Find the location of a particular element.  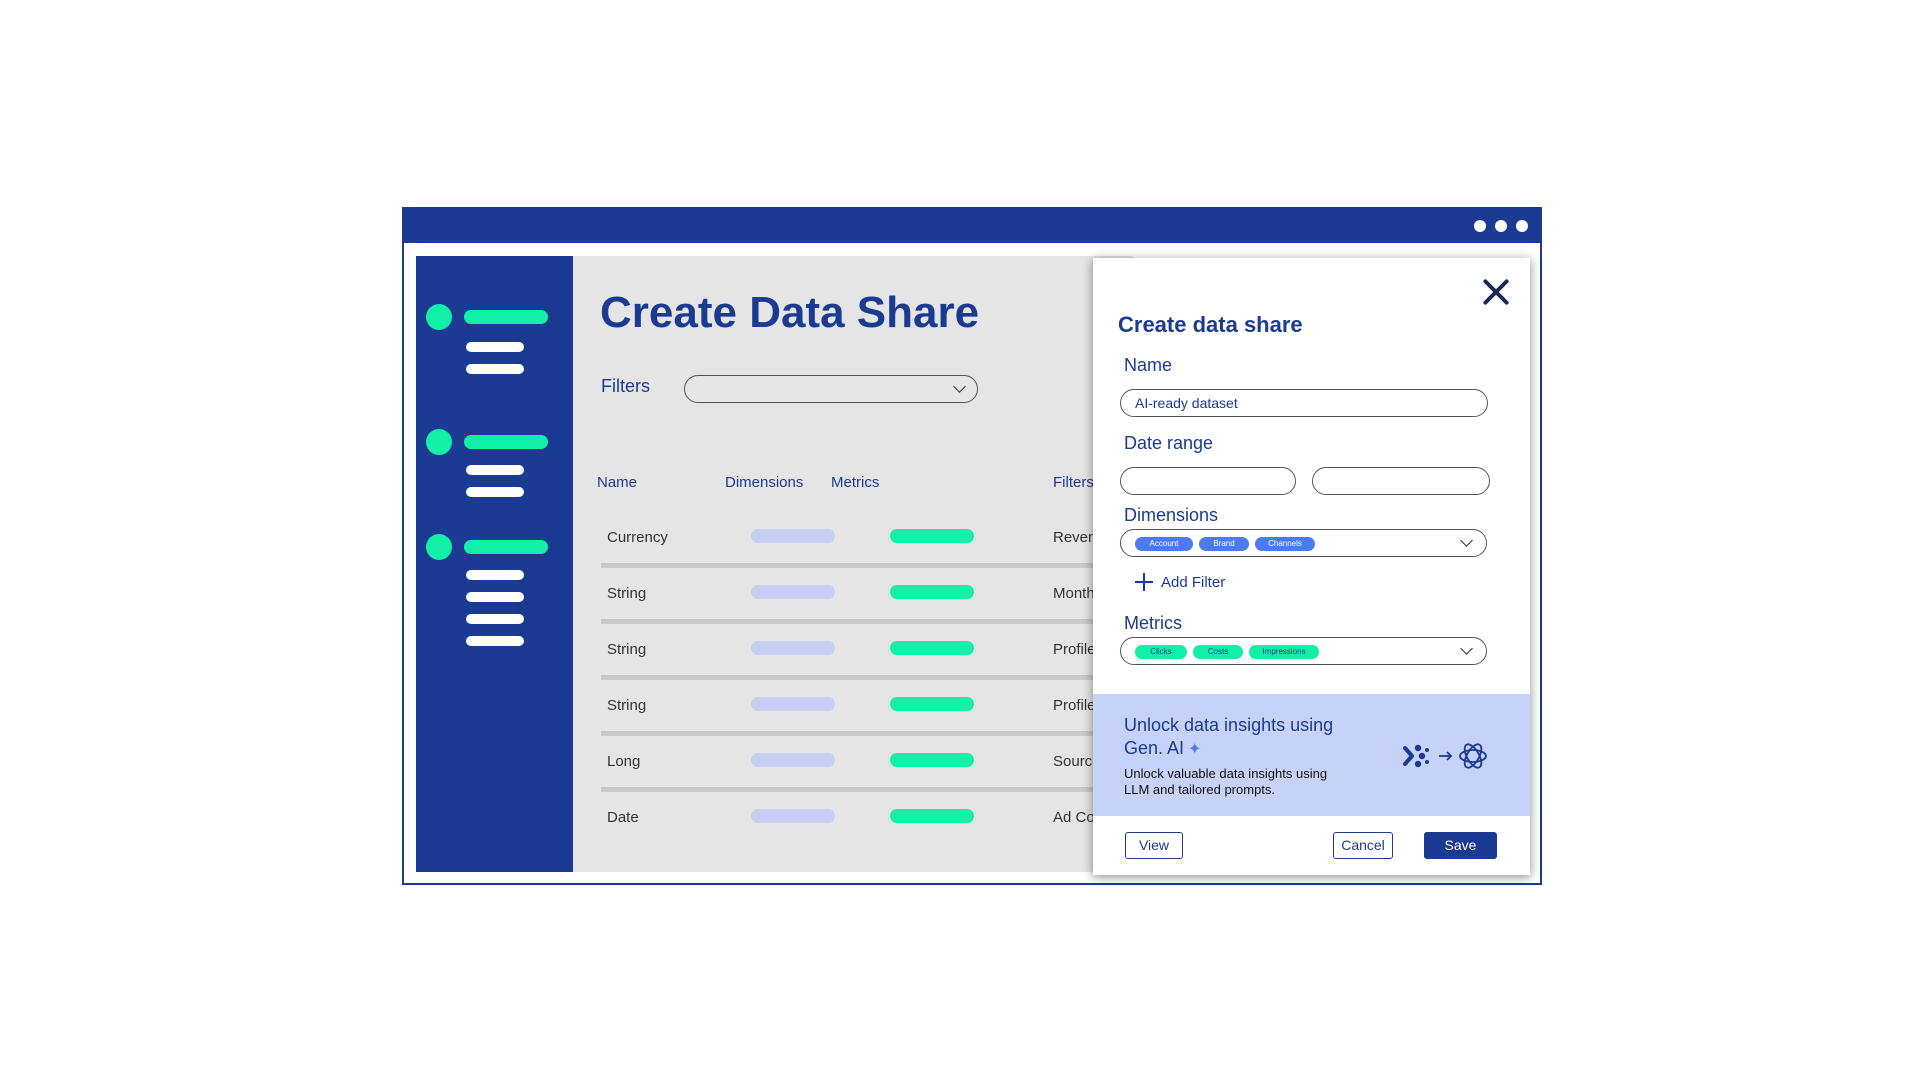

window-titlebar is located at coordinates (972, 226).